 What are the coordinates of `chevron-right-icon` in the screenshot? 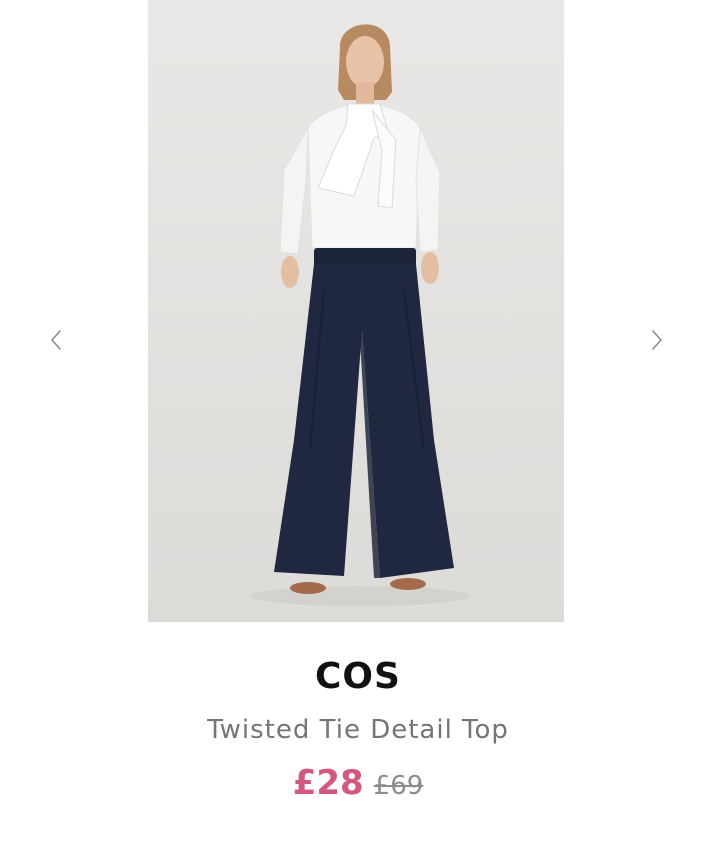 It's located at (657, 340).